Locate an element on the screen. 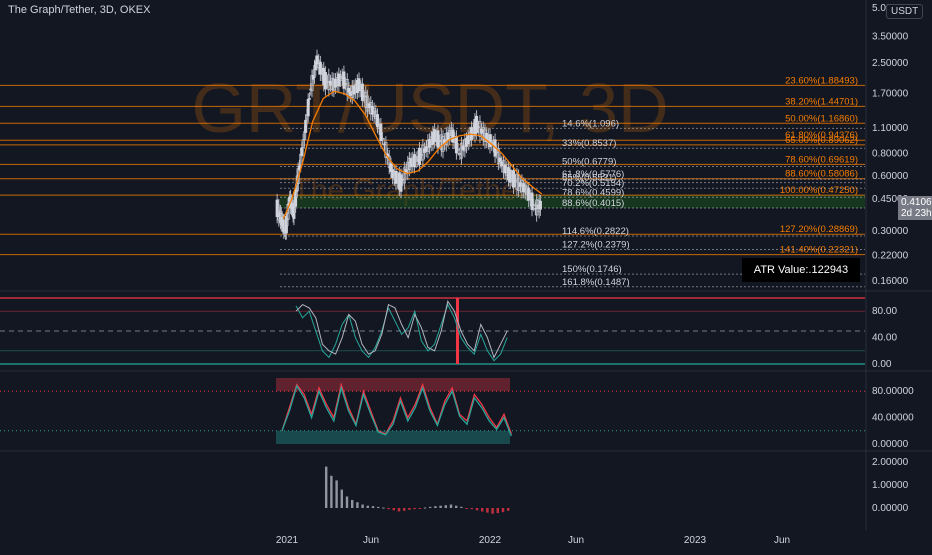 The width and height of the screenshot is (932, 555). fib-mid-label: 127.2%(0.2379) is located at coordinates (596, 245).